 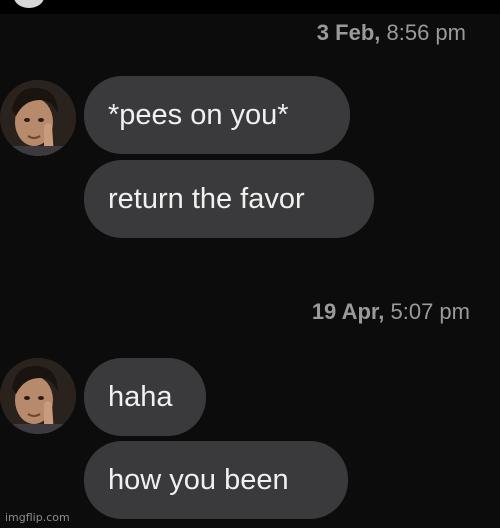 I want to click on message-text: haha, so click(x=140, y=396).